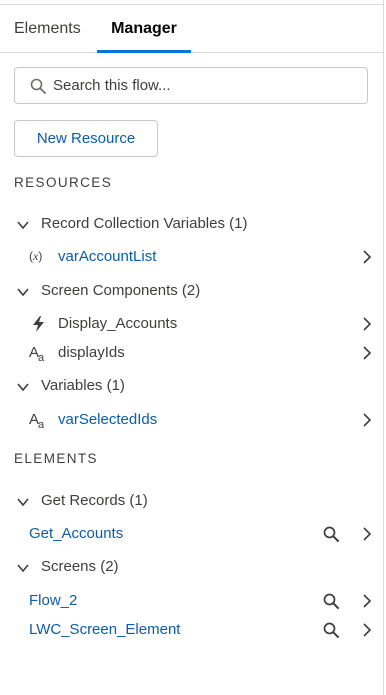 The image size is (386, 695). I want to click on tab-bar: Elements Manager, so click(191, 29).